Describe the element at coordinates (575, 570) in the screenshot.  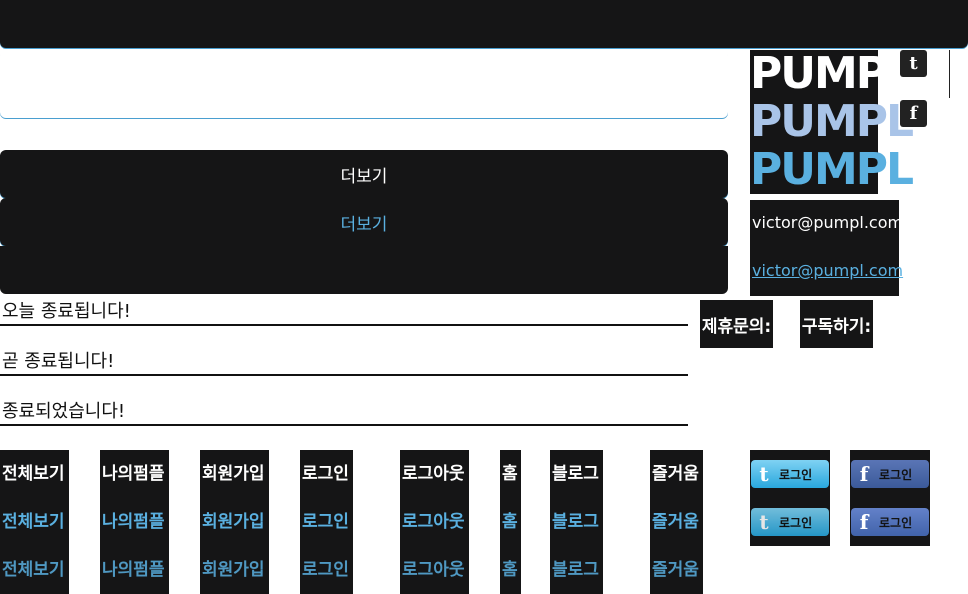
I see `nav-item-blog-active: 블로그` at that location.